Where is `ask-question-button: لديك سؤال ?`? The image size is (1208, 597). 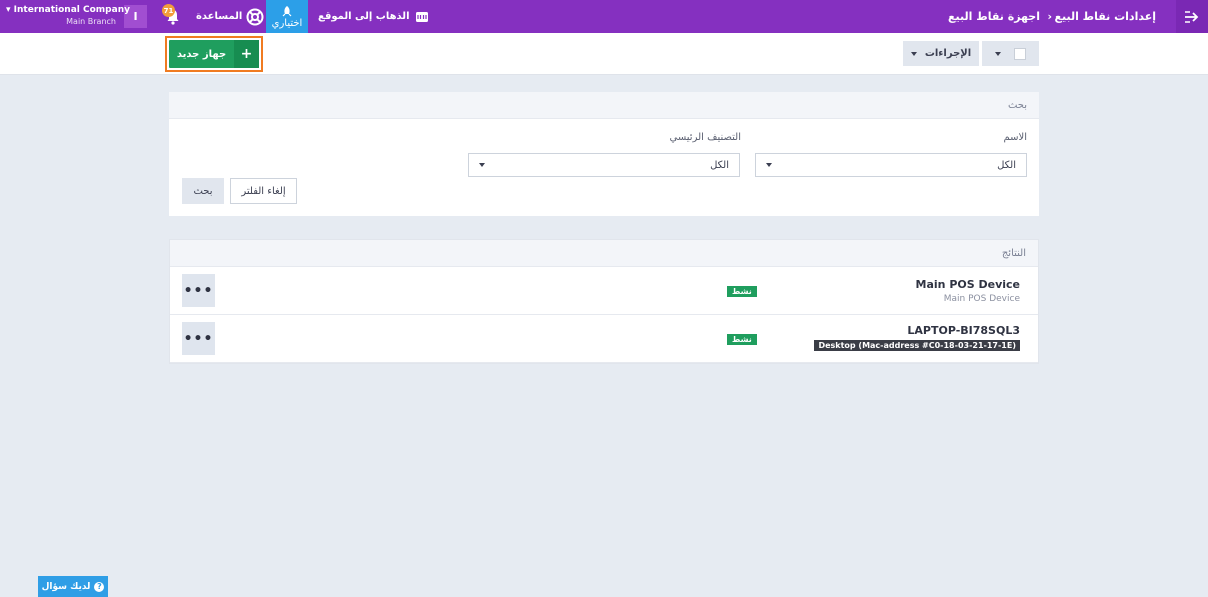
ask-question-button: لديك سؤال ? is located at coordinates (73, 586).